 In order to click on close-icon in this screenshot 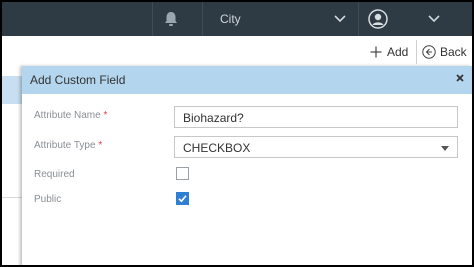, I will do `click(460, 78)`.